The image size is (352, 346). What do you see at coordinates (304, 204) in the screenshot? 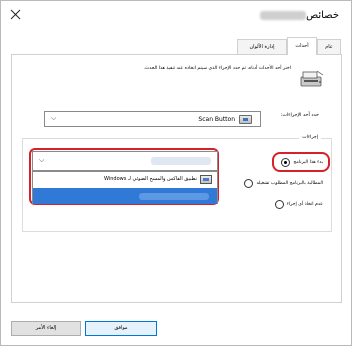
I see `radio-take-no-action-label: عدم اتخاذ أي إجراء` at bounding box center [304, 204].